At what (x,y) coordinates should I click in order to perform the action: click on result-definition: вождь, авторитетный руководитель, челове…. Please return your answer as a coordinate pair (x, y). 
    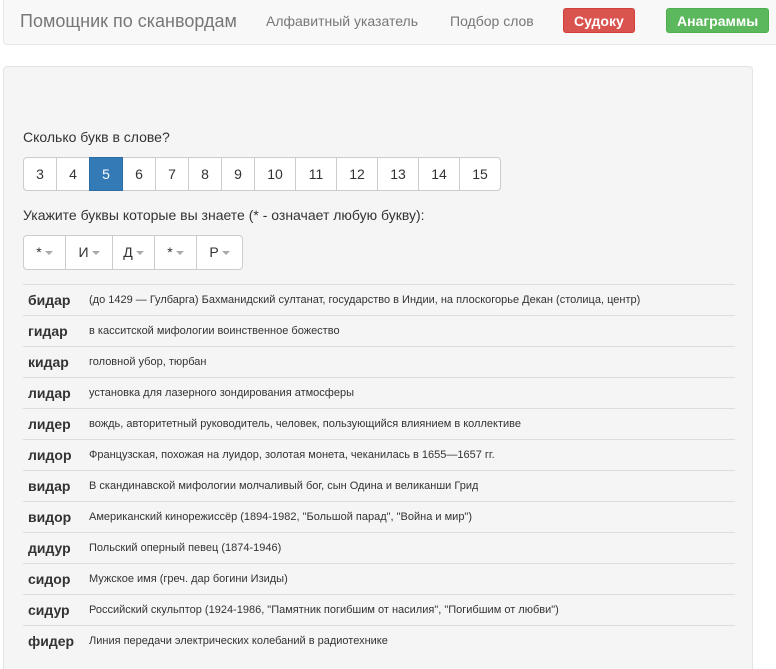
    Looking at the image, I should click on (305, 424).